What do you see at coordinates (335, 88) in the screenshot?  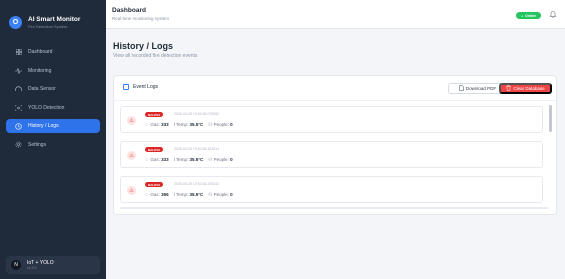 I see `card-header: Event Logs Download PDF Clear Database` at bounding box center [335, 88].